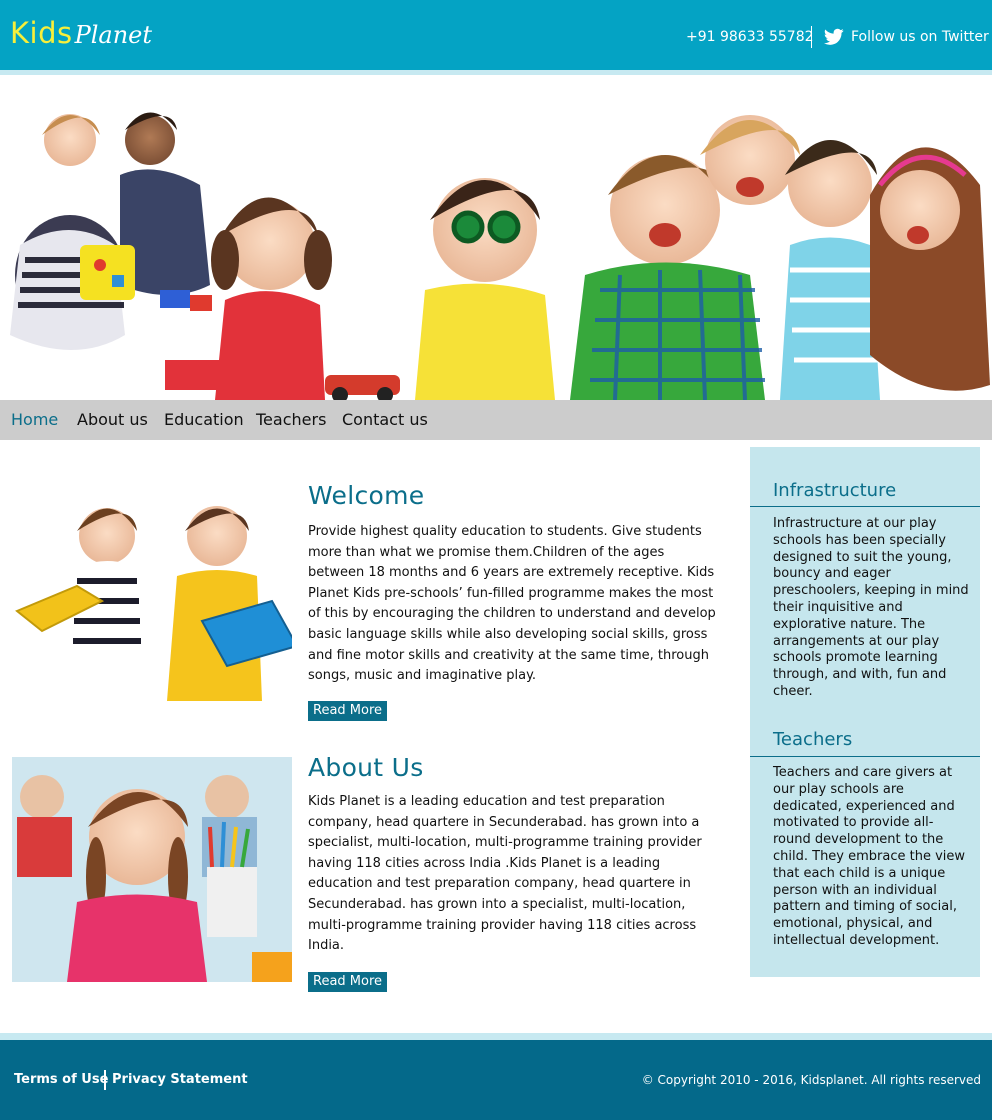  I want to click on footer-stripe, so click(496, 1036).